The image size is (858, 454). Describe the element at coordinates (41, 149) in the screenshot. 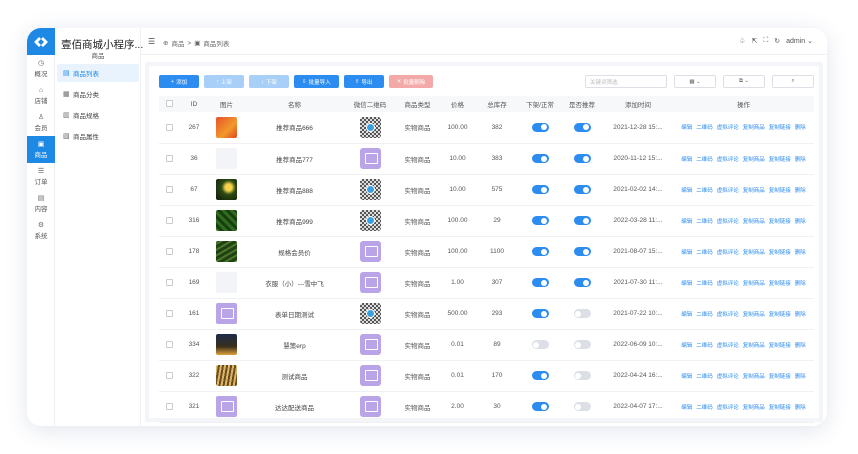

I see `nav-item-3: ▣ 商品` at that location.